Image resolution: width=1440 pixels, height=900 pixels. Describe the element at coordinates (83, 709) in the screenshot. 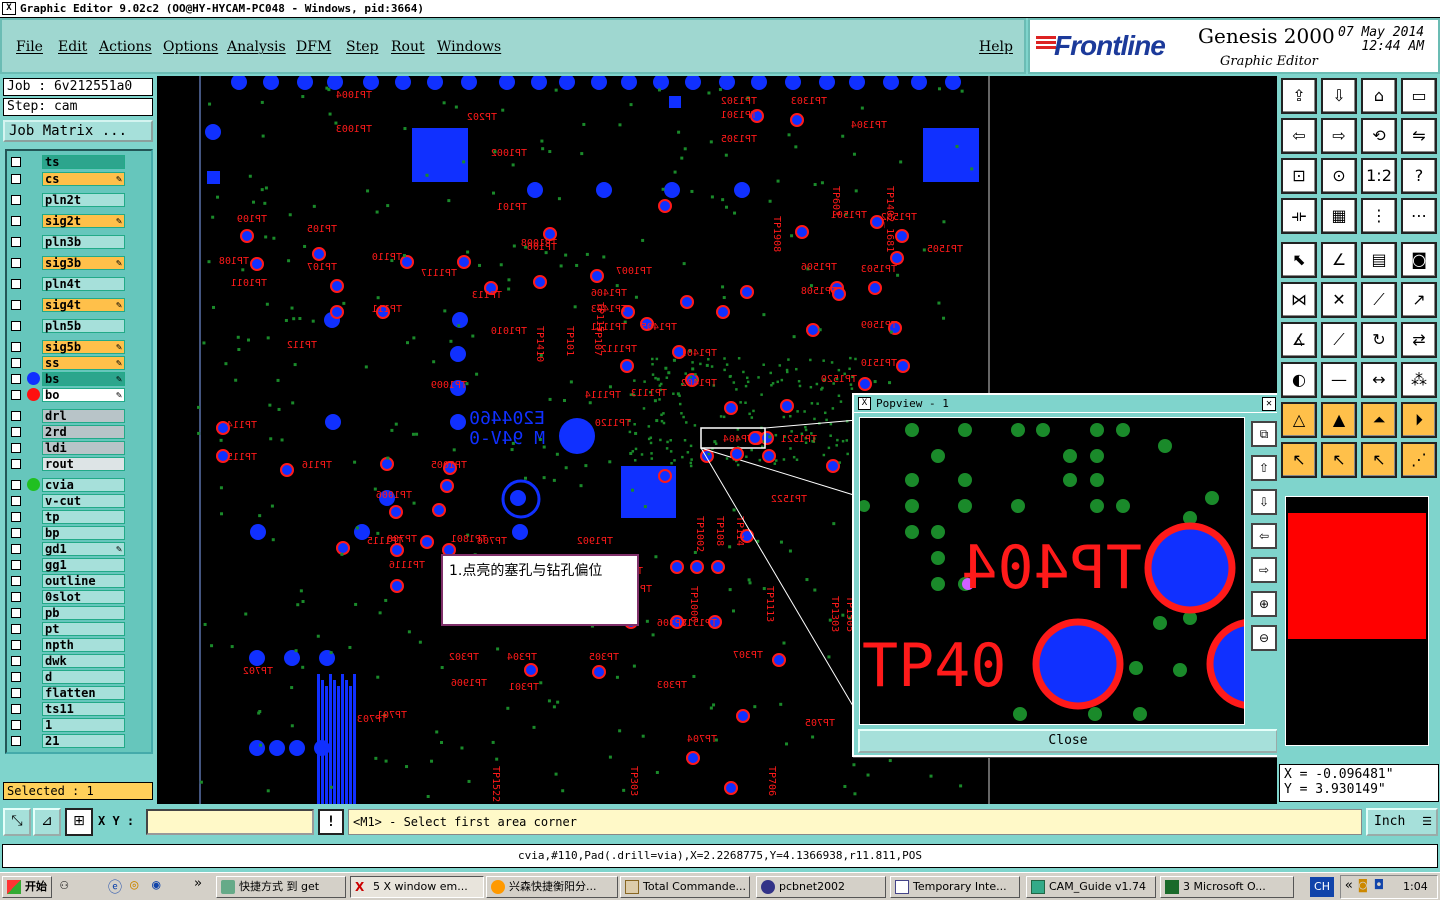

I see `layer-name: ts11` at that location.